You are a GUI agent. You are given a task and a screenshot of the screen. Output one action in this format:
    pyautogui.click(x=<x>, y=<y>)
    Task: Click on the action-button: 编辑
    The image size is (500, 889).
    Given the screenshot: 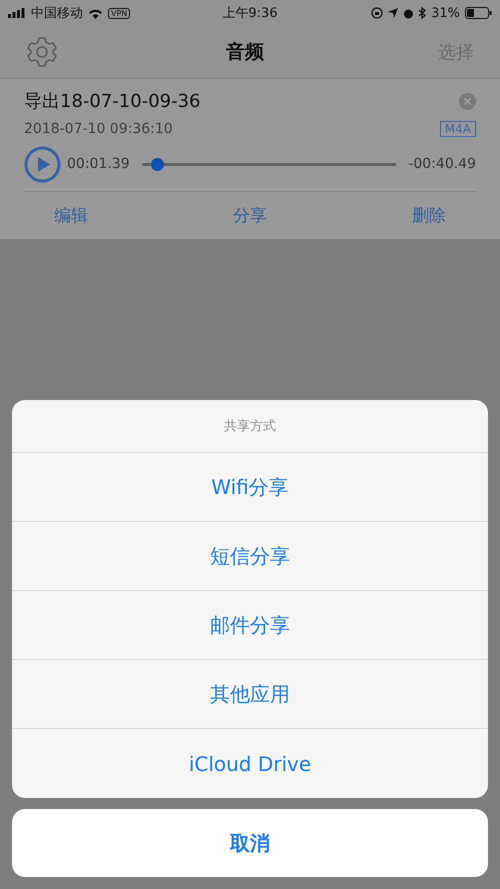 What is the action you would take?
    pyautogui.click(x=71, y=215)
    